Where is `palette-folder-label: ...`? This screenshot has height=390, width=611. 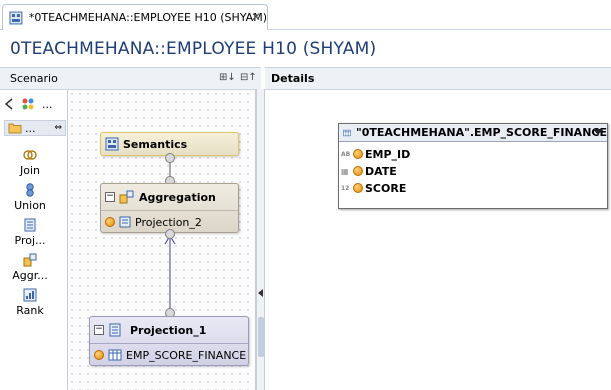 palette-folder-label: ... is located at coordinates (30, 128).